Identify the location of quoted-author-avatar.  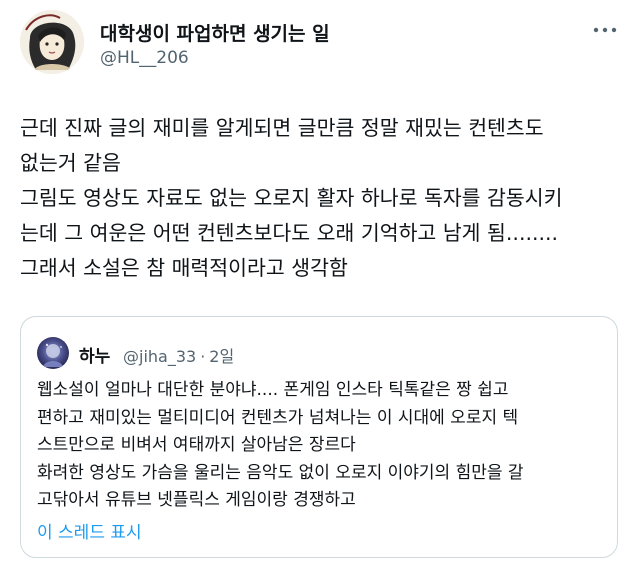
(53, 353).